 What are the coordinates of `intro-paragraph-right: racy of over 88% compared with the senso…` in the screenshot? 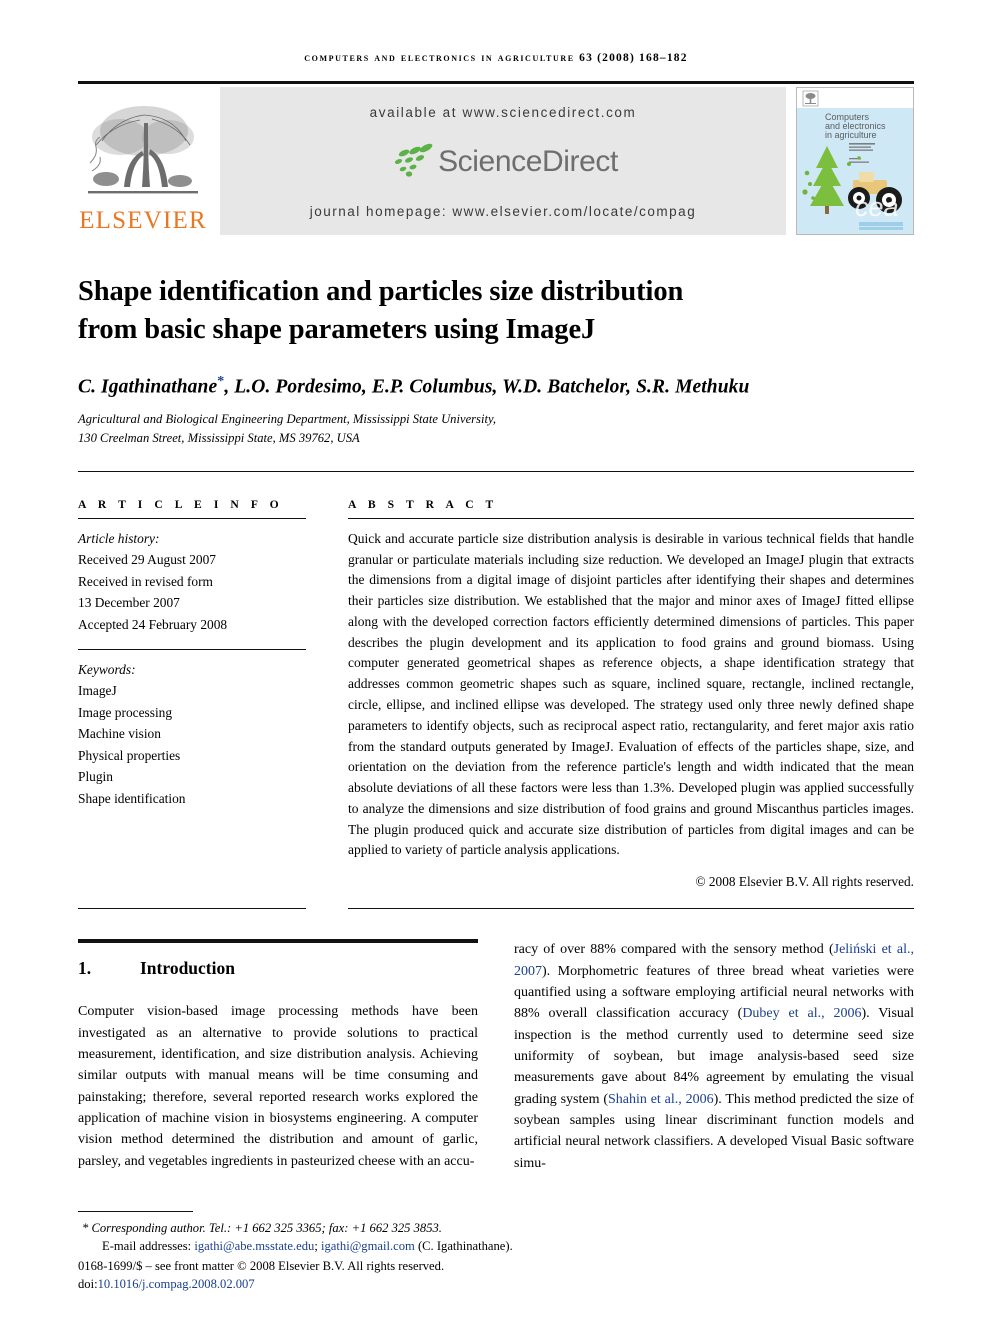 It's located at (714, 1056).